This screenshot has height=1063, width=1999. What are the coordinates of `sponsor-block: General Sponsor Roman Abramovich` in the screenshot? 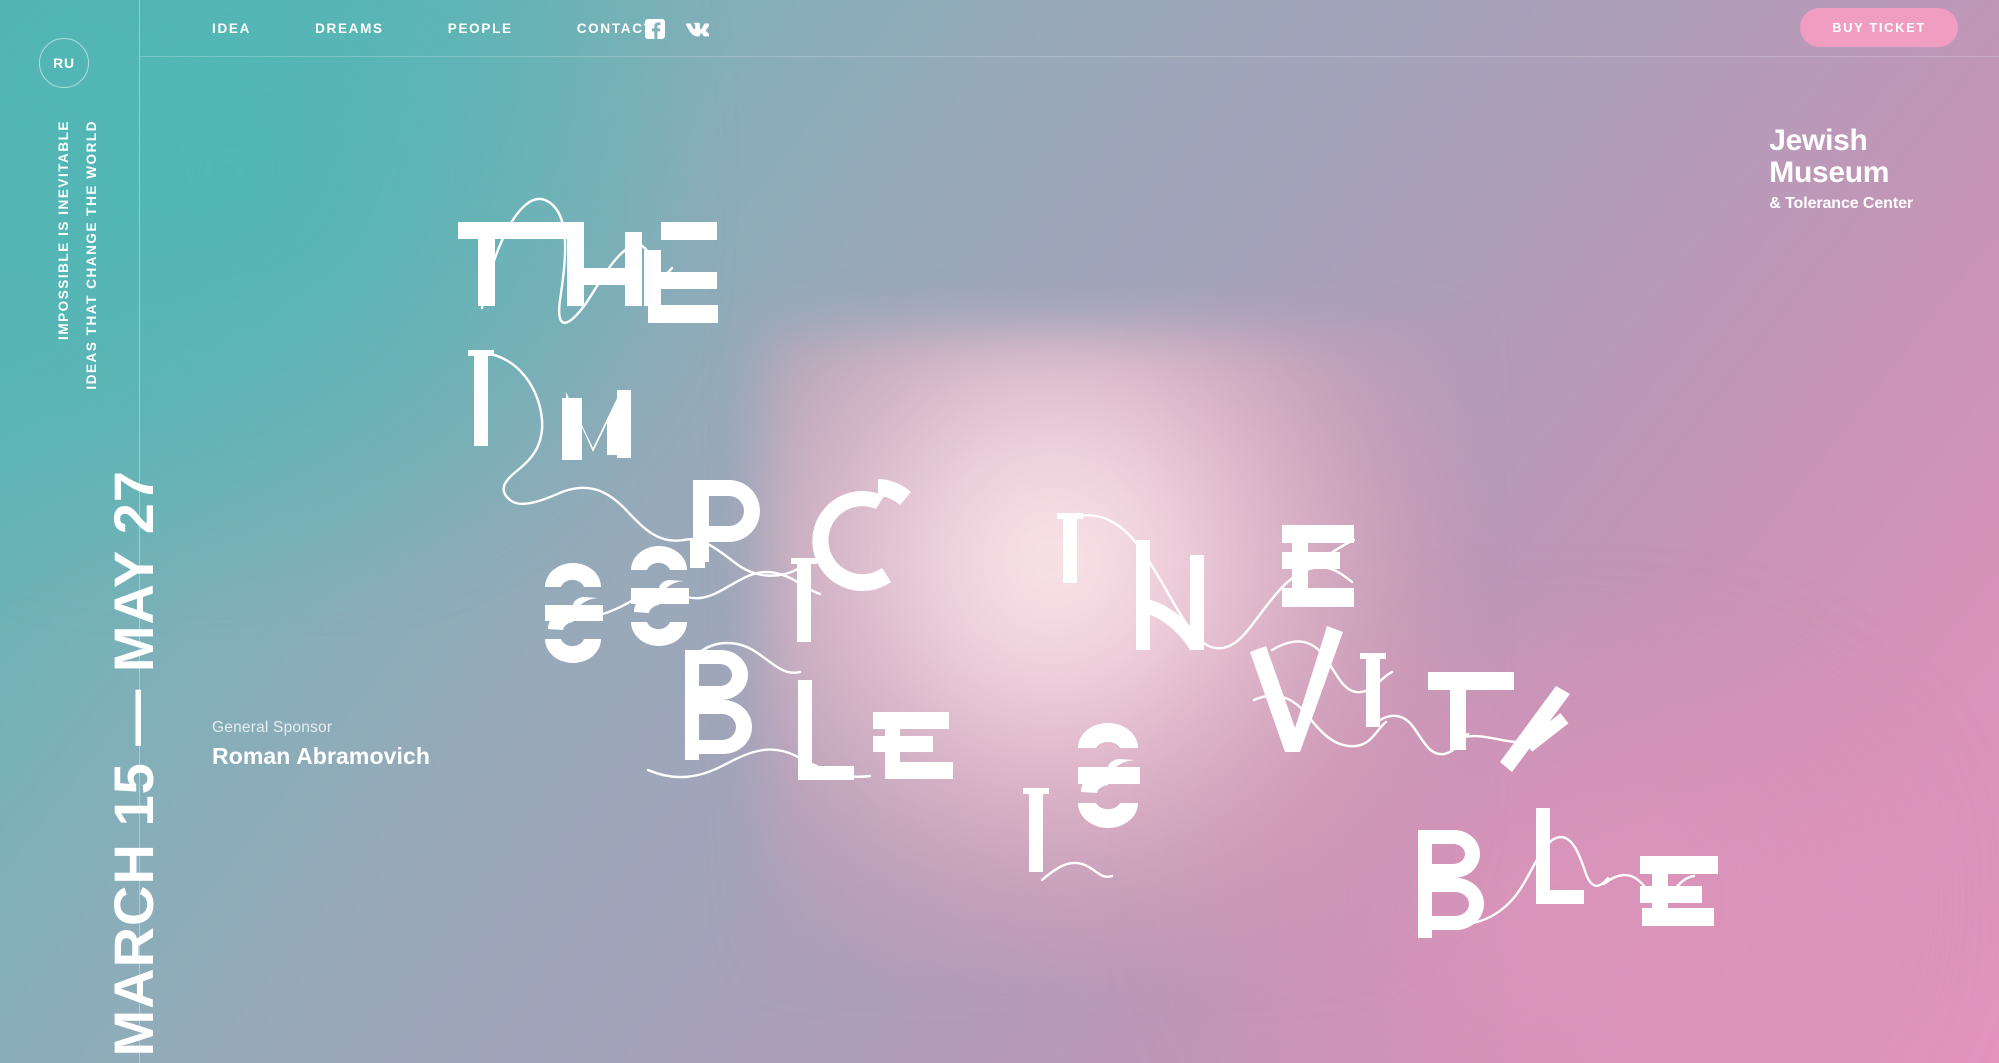 It's located at (321, 744).